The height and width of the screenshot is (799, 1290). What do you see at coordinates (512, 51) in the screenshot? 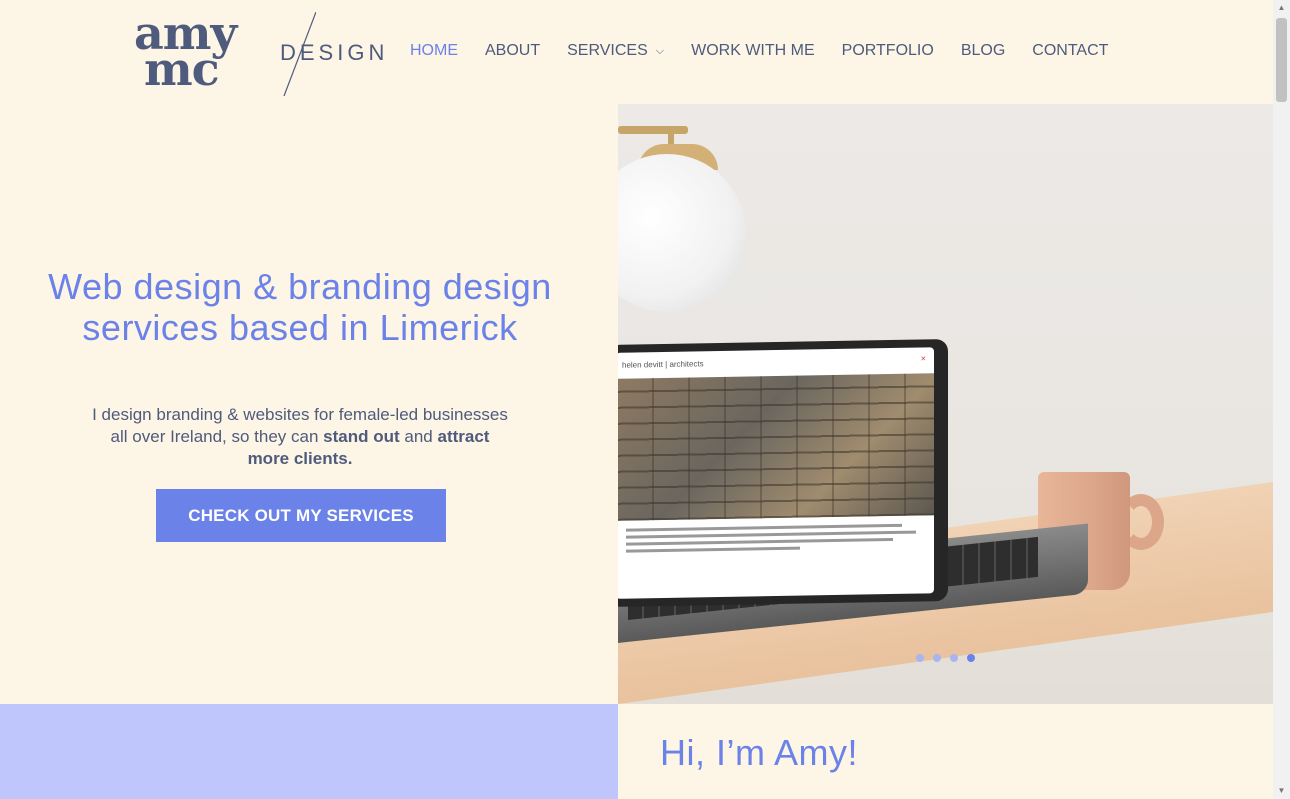
I see `nav-about: ABOUT` at bounding box center [512, 51].